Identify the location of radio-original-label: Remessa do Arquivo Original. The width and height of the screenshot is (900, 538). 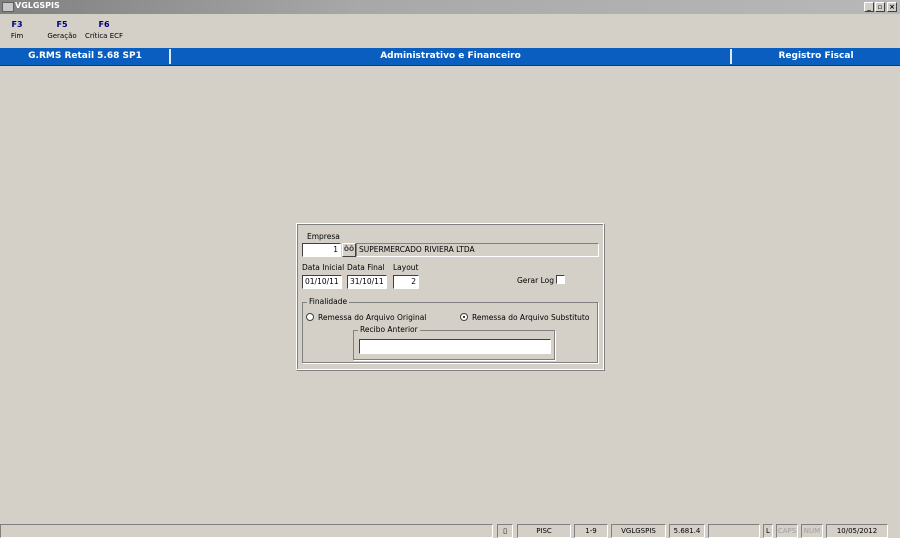
(372, 317).